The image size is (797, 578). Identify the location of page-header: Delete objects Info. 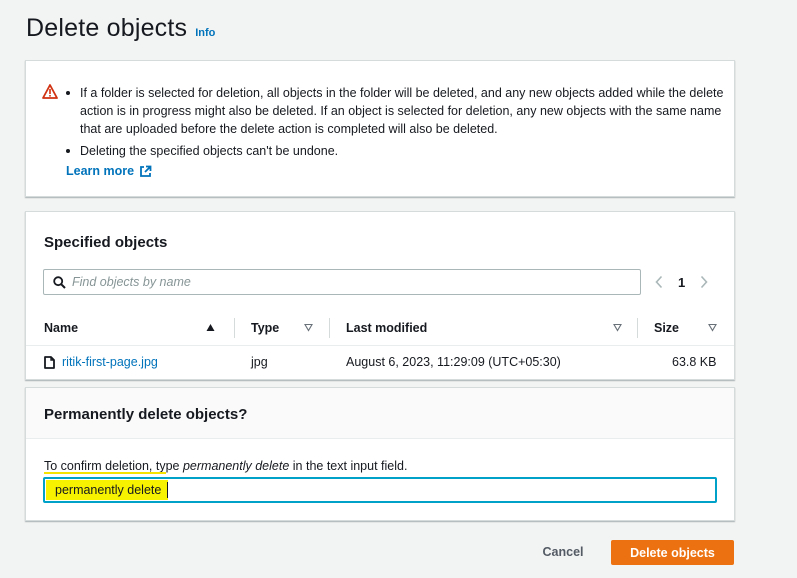
(120, 28).